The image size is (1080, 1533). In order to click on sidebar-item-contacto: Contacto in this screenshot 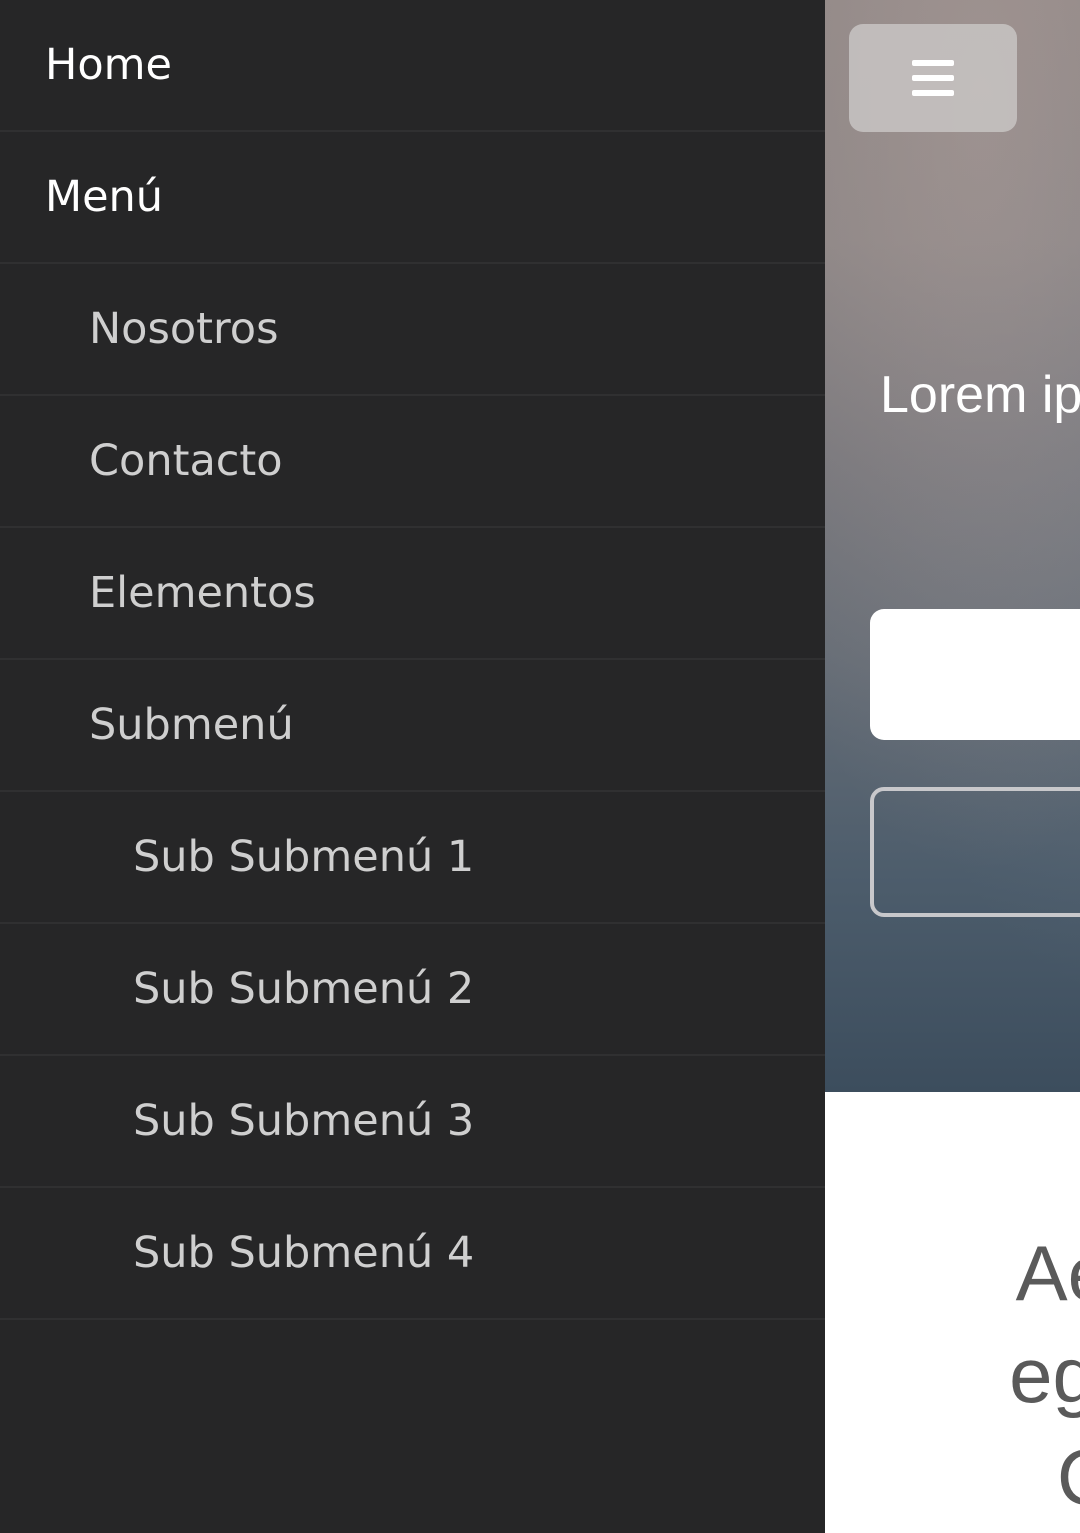, I will do `click(412, 462)`.